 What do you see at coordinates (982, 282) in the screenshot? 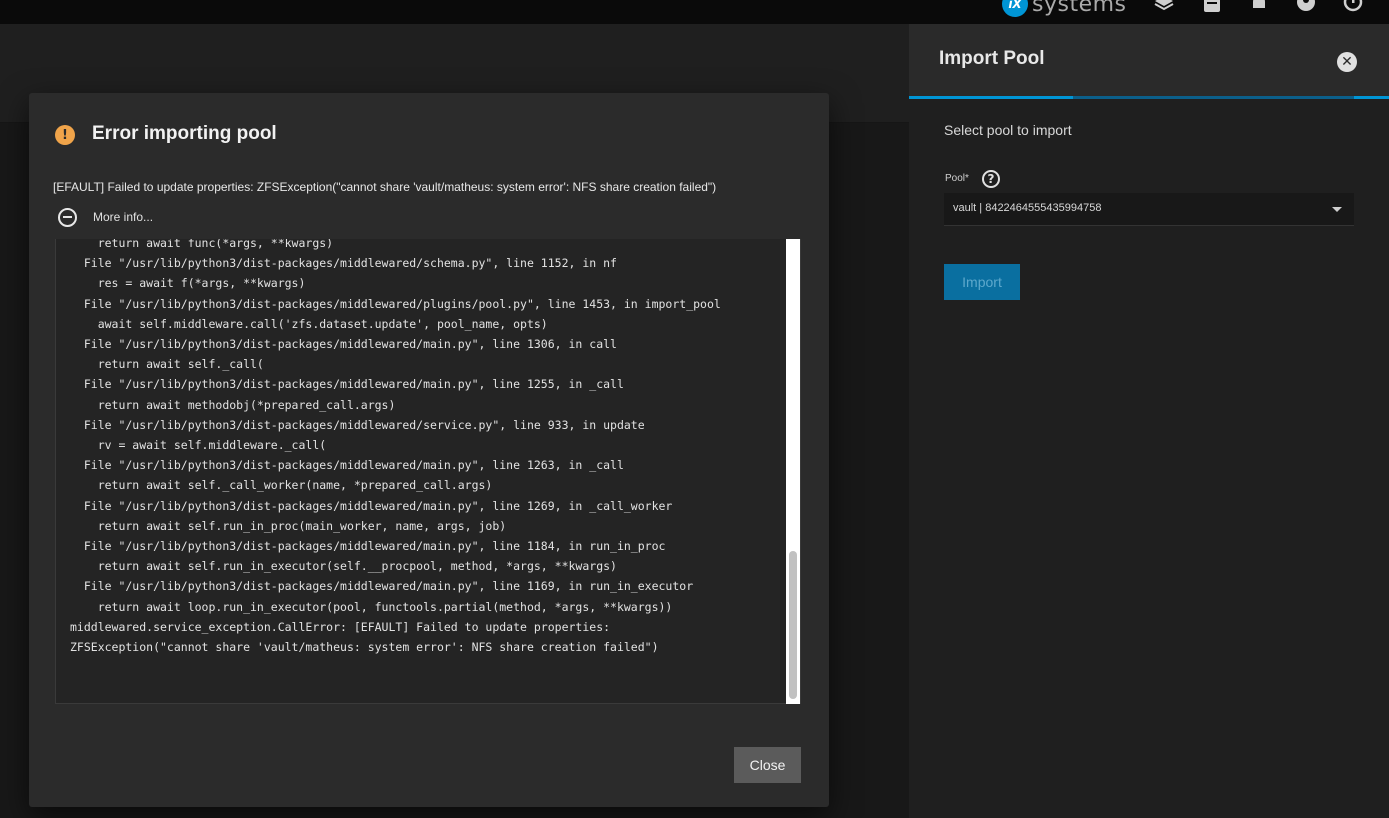
I see `import-button: Import` at bounding box center [982, 282].